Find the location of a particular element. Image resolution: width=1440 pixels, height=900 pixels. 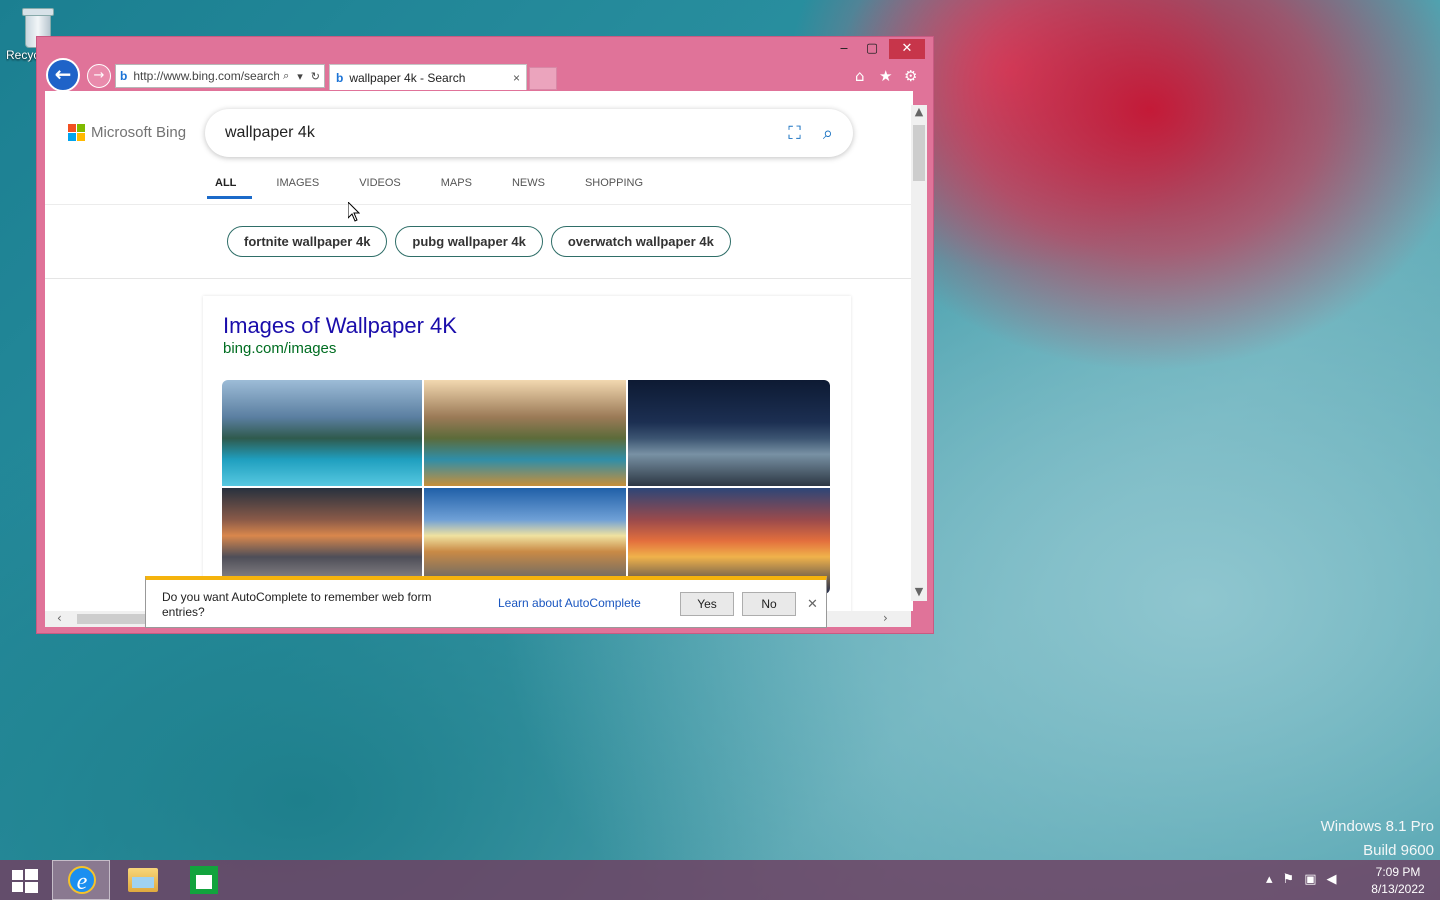

store-icon is located at coordinates (204, 880).